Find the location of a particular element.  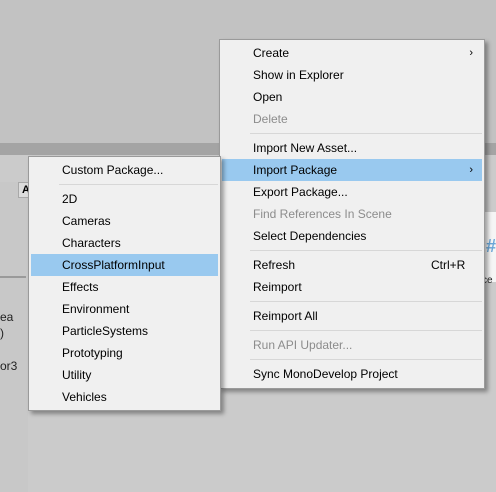

menu-item-label: Utility is located at coordinates (77, 375).